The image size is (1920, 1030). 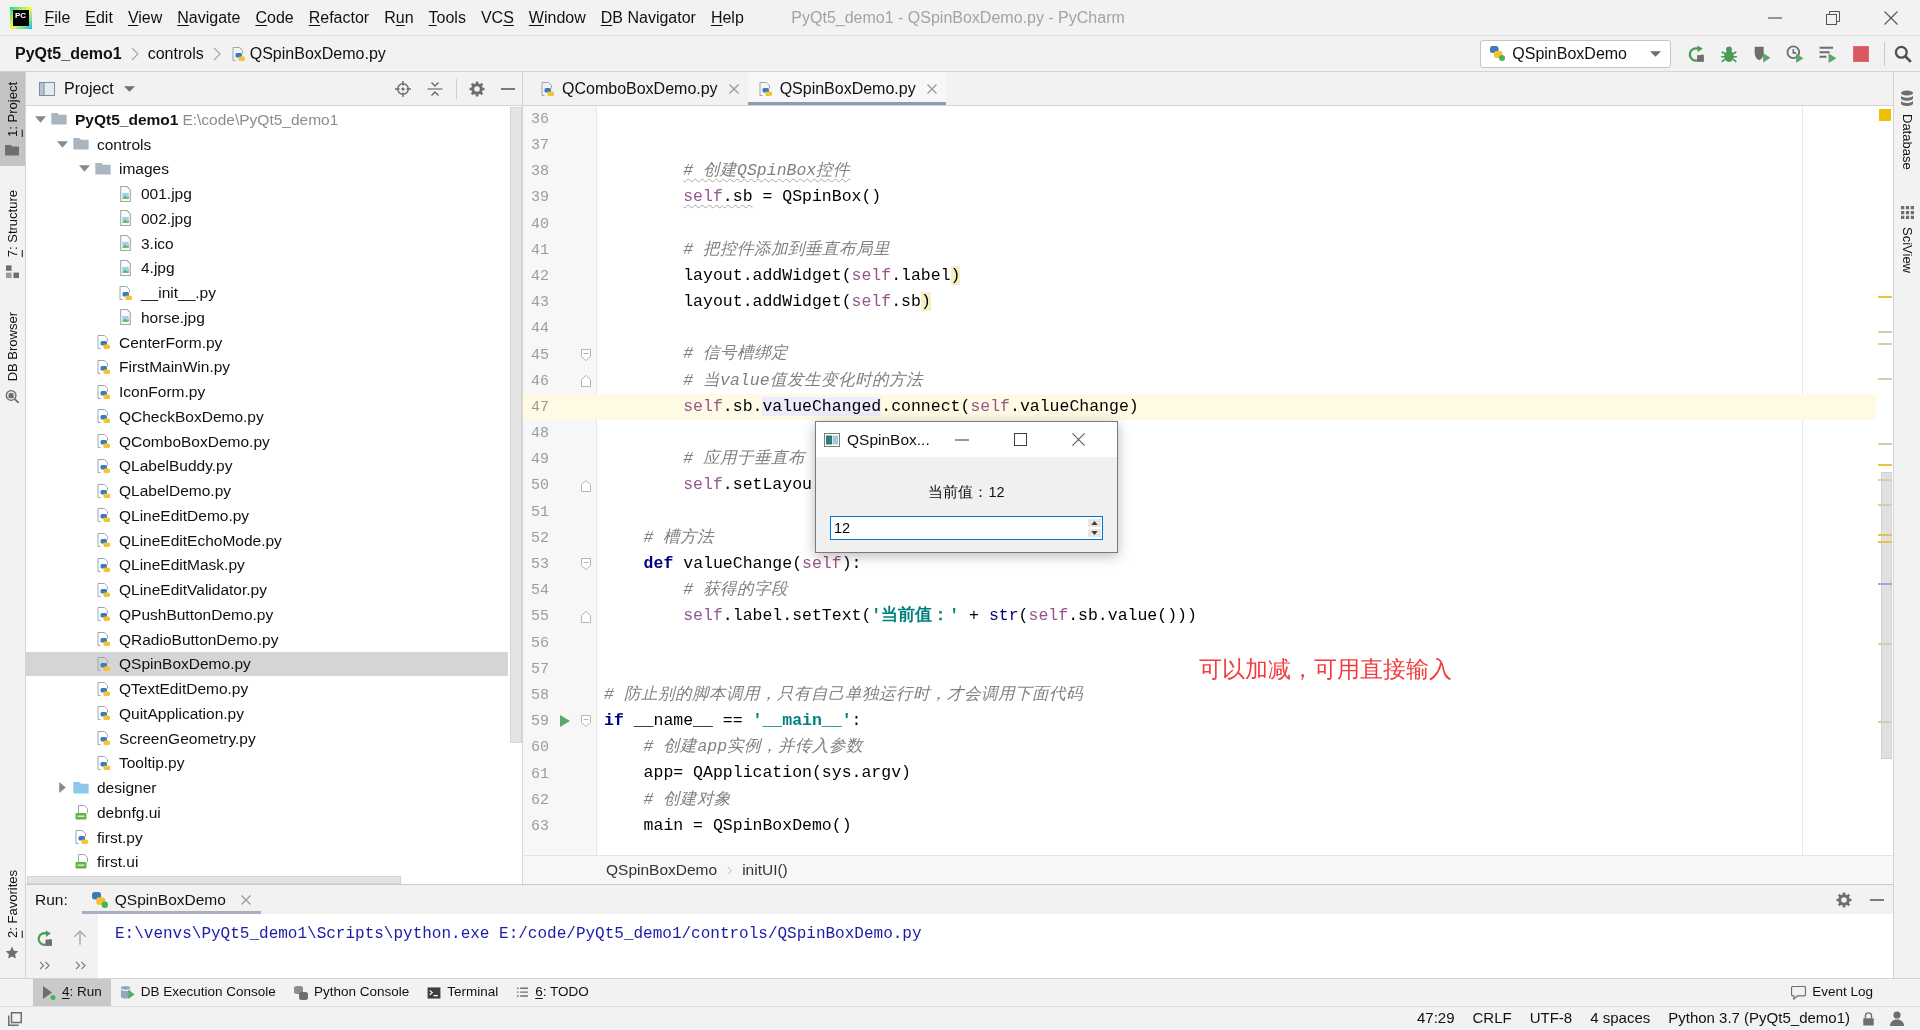 I want to click on tree-item: Tooltip.py, so click(x=267, y=763).